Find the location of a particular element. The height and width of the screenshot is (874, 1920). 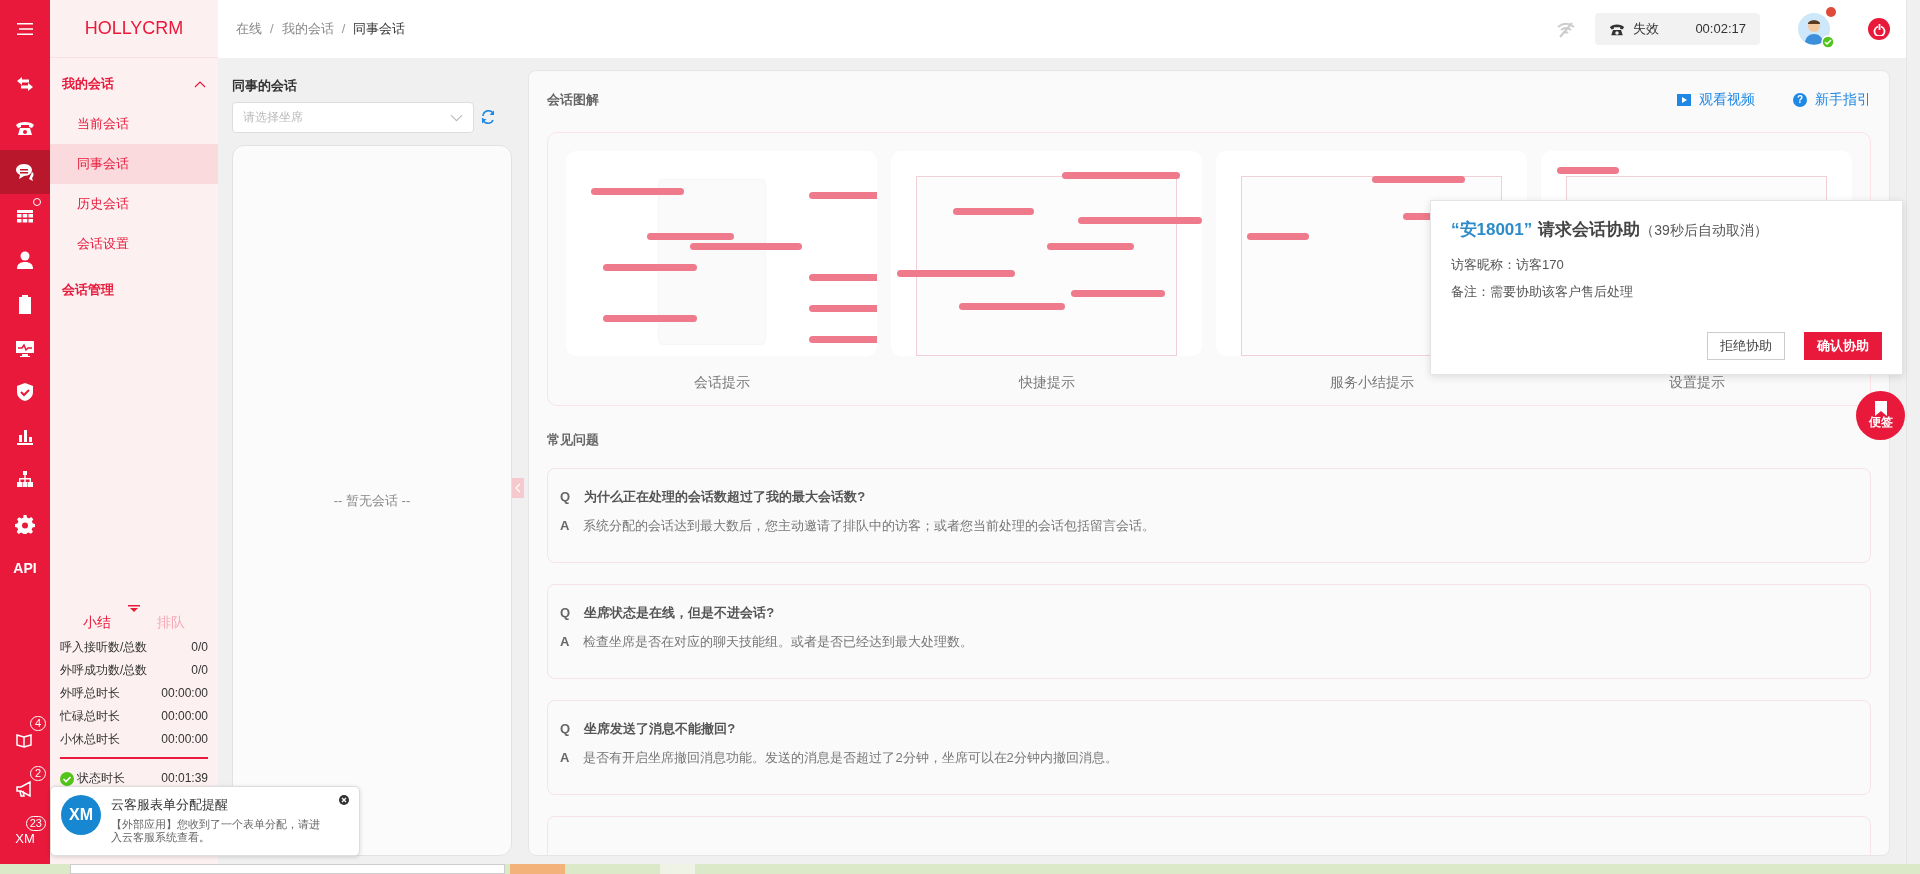

chevron-down-icon is located at coordinates (456, 117).